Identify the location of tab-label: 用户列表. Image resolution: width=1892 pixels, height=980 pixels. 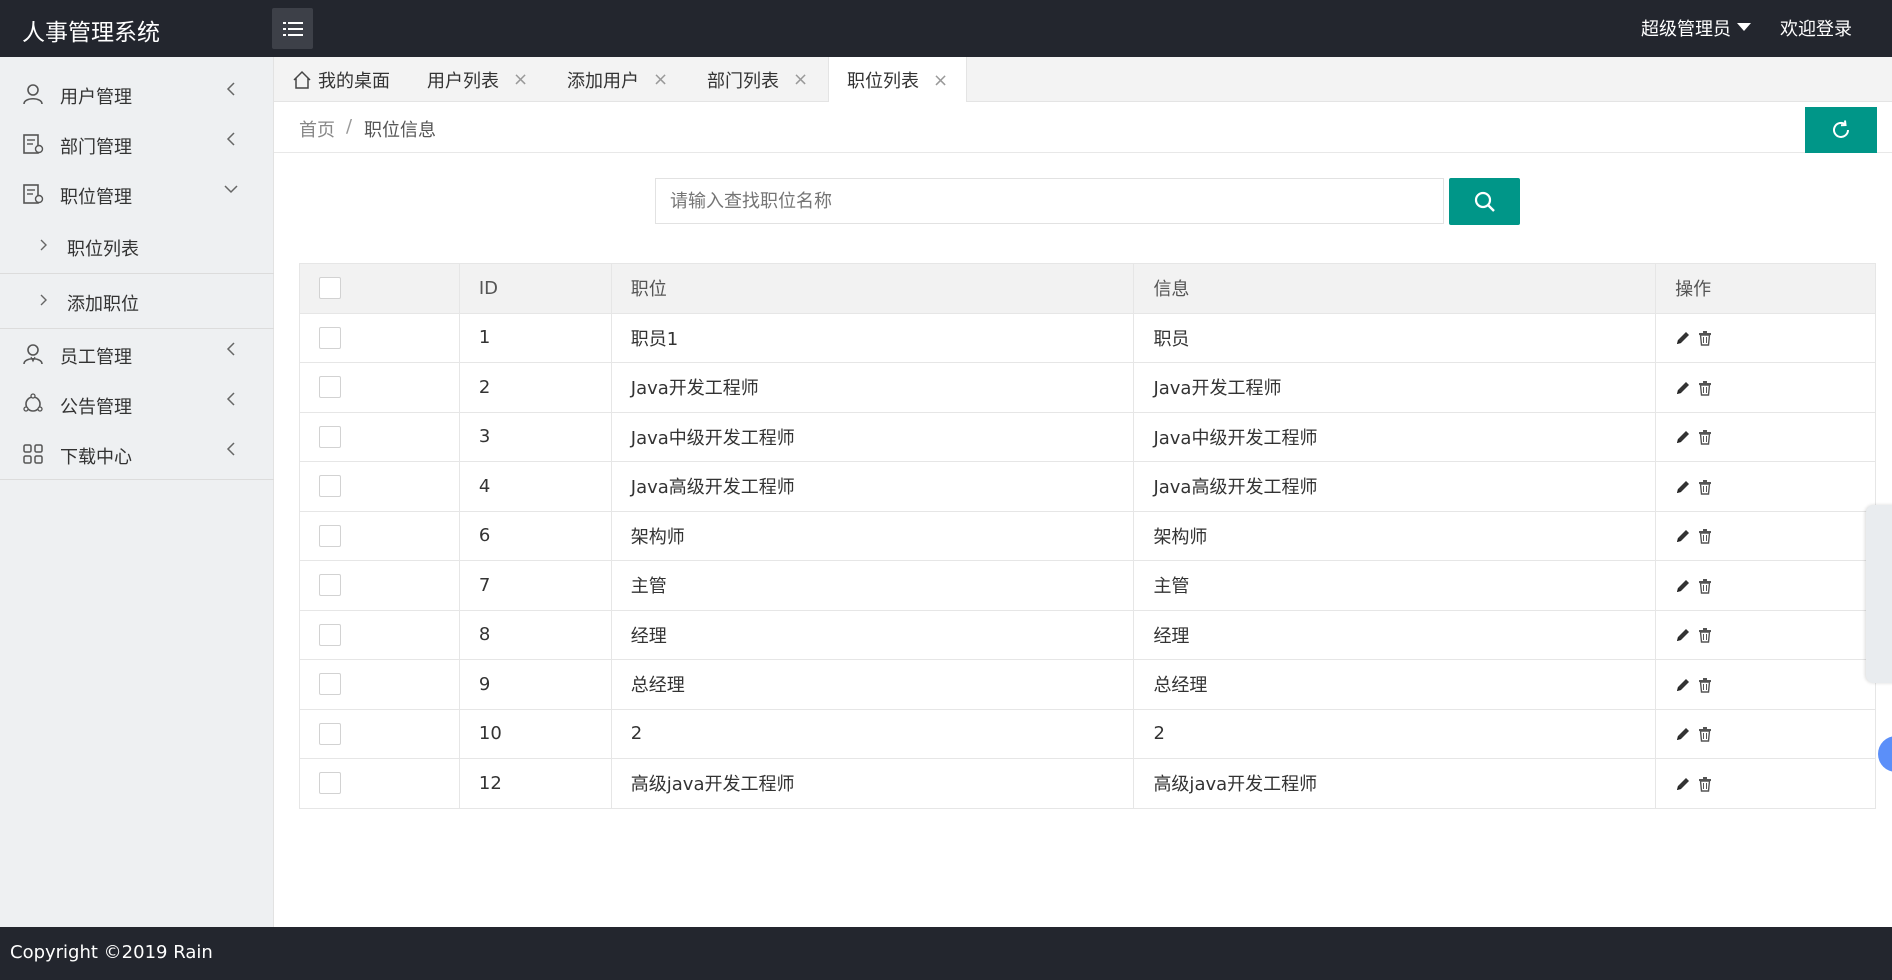
(463, 81).